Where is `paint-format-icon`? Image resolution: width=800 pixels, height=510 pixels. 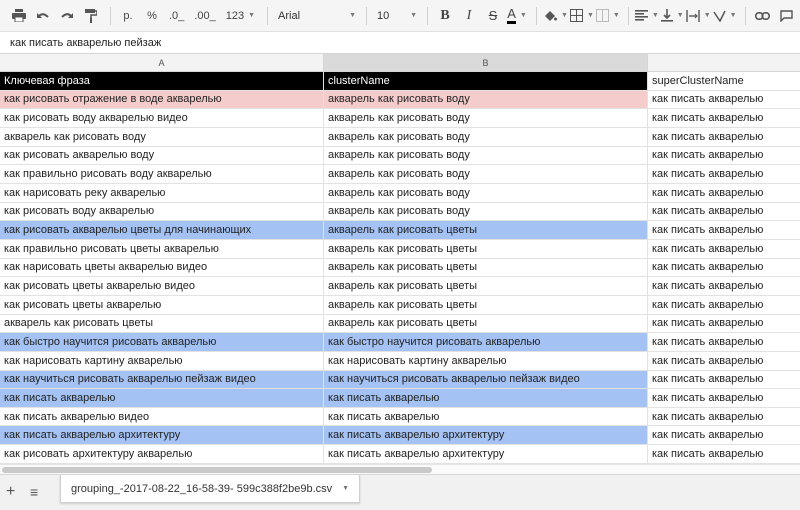 paint-format-icon is located at coordinates (91, 16).